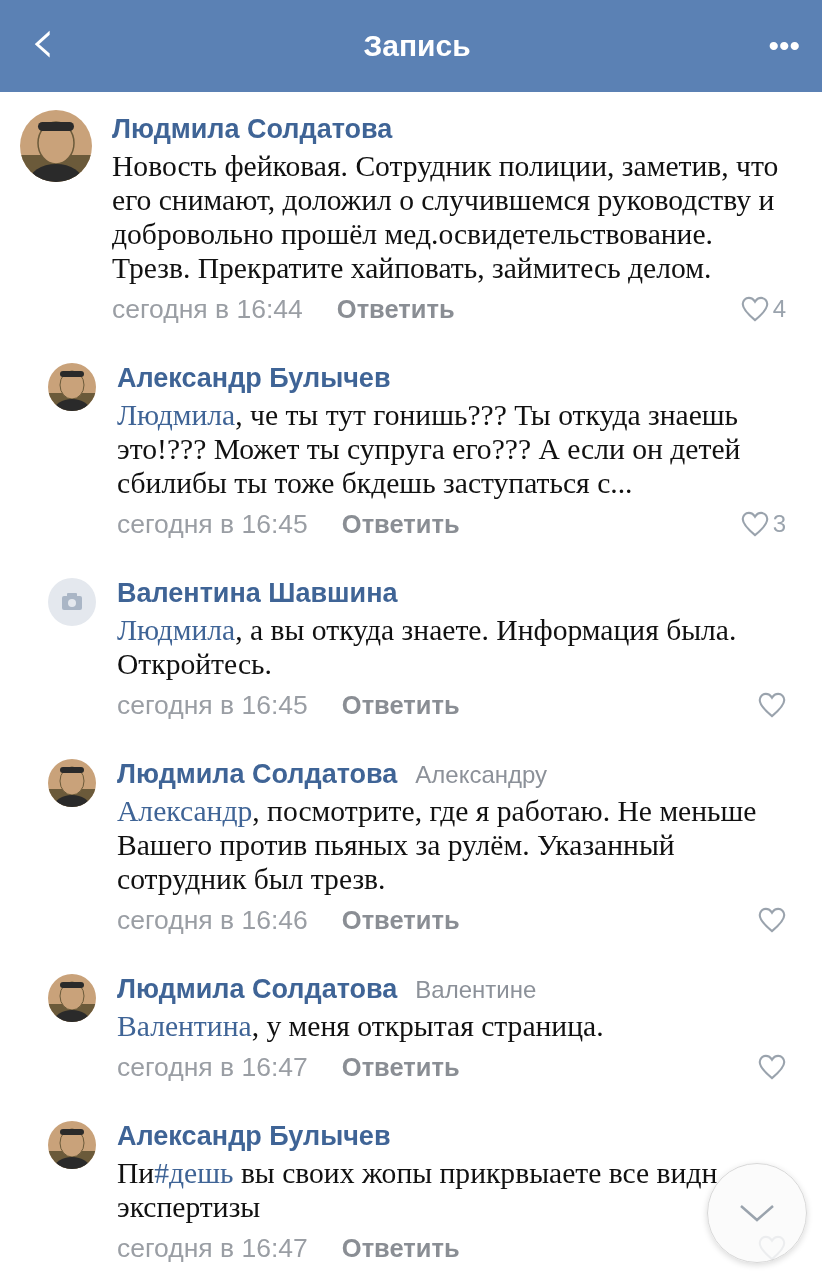 The image size is (822, 1280). I want to click on screen-title: Запись, so click(417, 46).